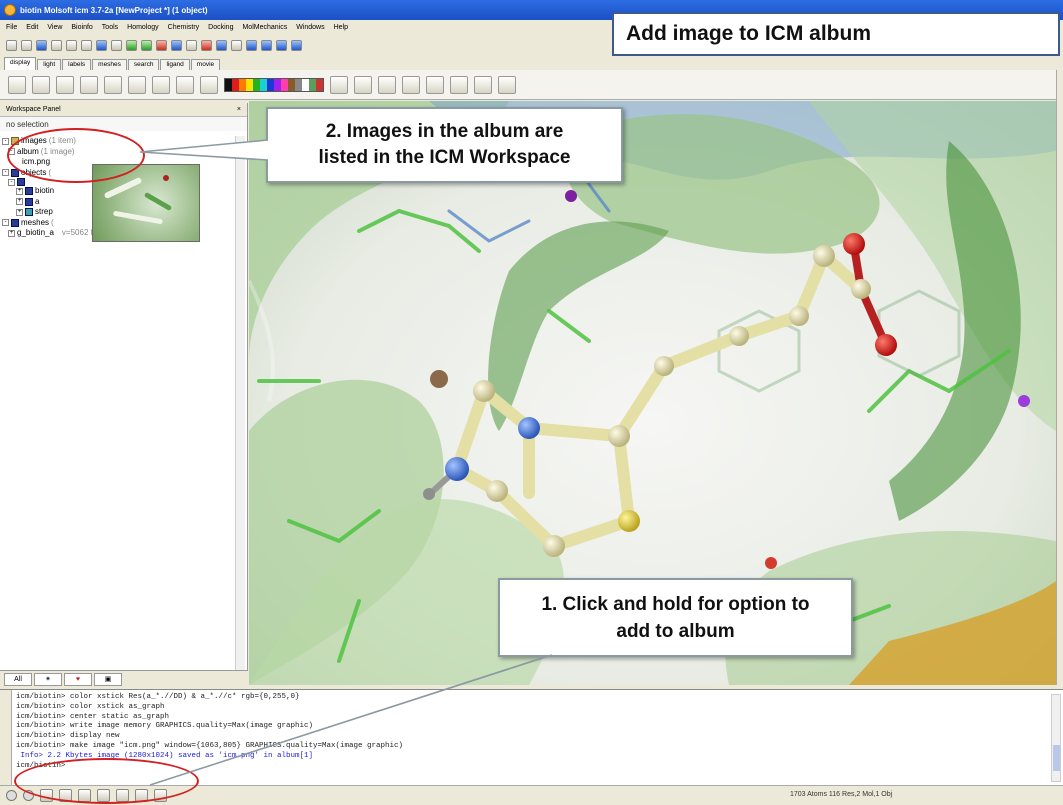  Describe the element at coordinates (236, 45) in the screenshot. I see `measure-icon` at that location.